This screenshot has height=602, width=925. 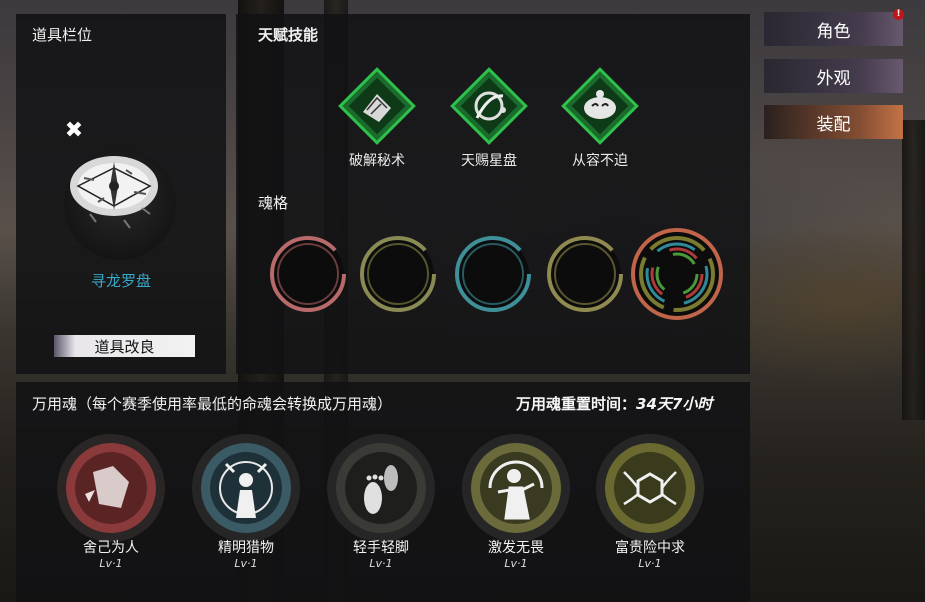 What do you see at coordinates (600, 161) in the screenshot?
I see `talent-label: 从容不迫` at bounding box center [600, 161].